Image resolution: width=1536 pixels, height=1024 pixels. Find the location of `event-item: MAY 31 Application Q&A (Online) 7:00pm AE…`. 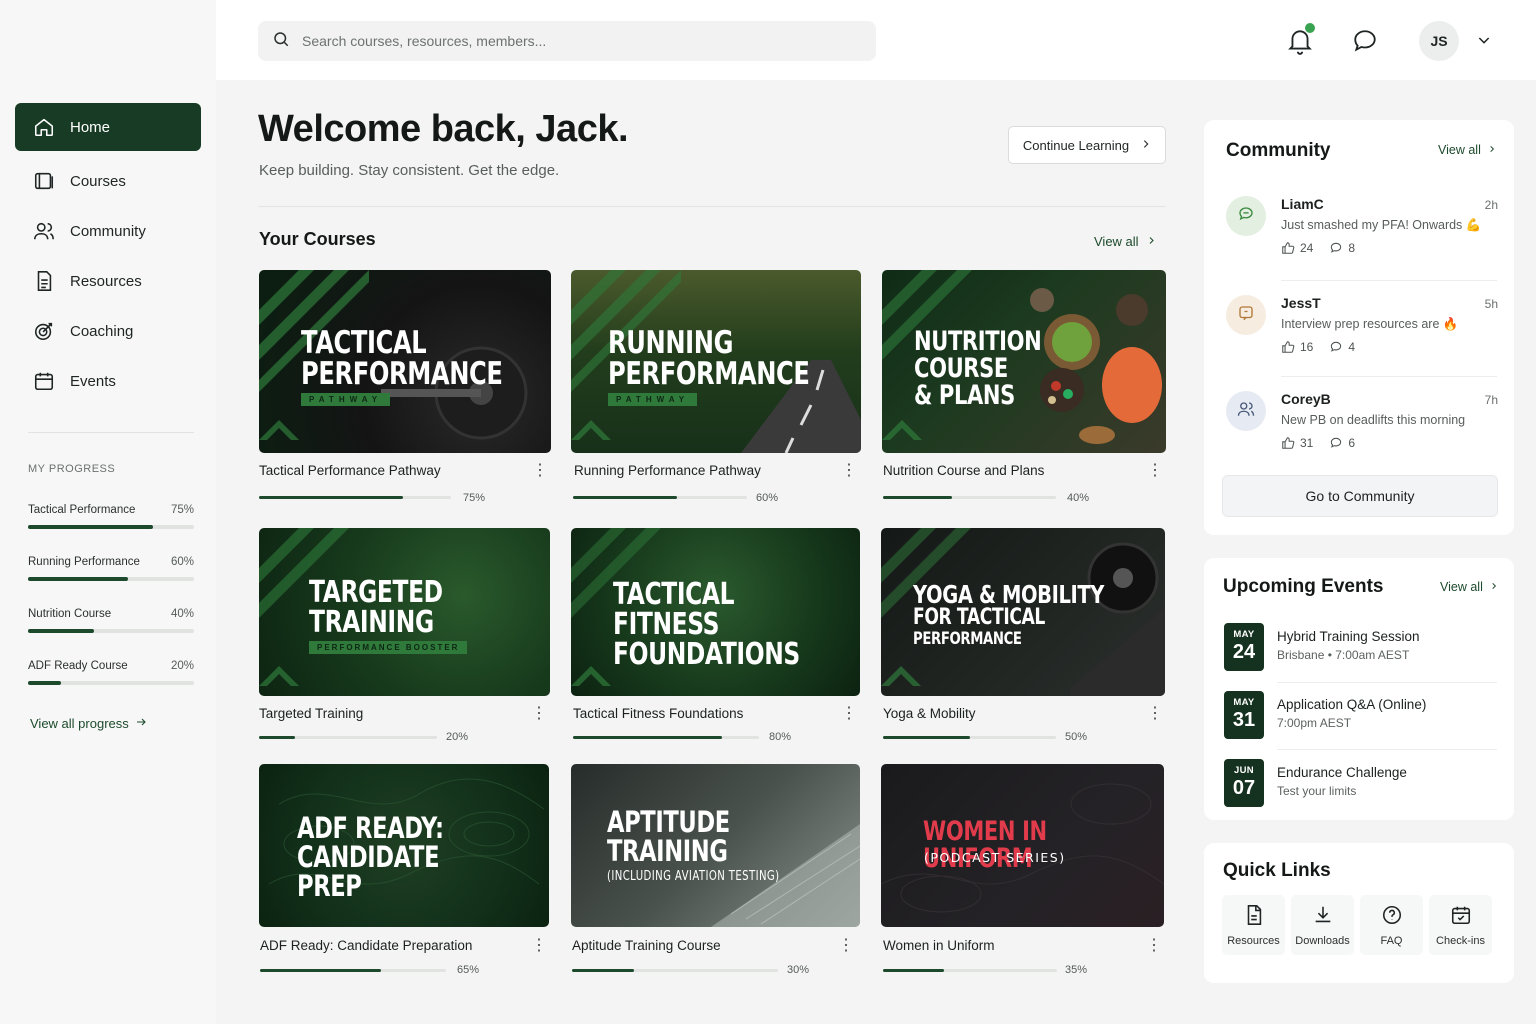

event-item: MAY 31 Application Q&A (Online) 7:00pm AE… is located at coordinates (1360, 716).